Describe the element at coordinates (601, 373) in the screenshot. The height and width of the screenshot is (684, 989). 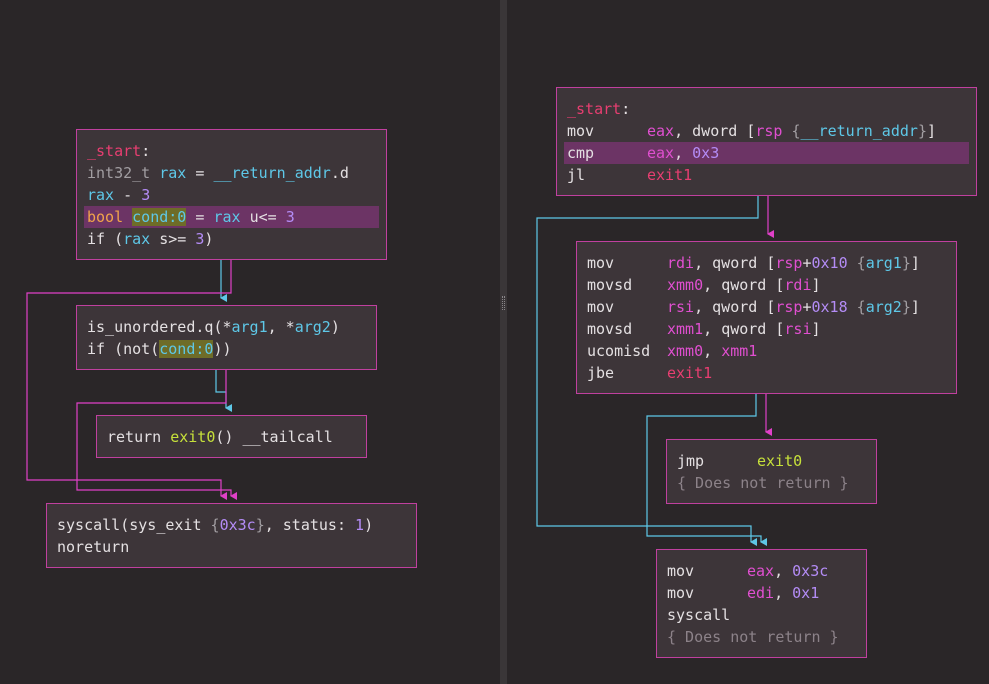
I see `mnemonic-jbe: jbe` at that location.